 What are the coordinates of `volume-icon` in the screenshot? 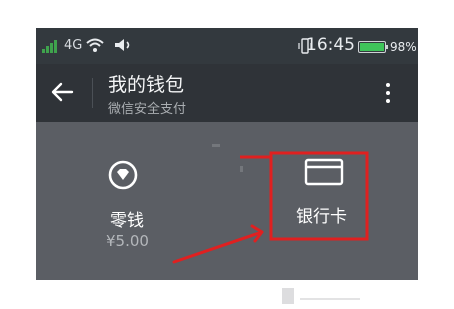 It's located at (122, 45).